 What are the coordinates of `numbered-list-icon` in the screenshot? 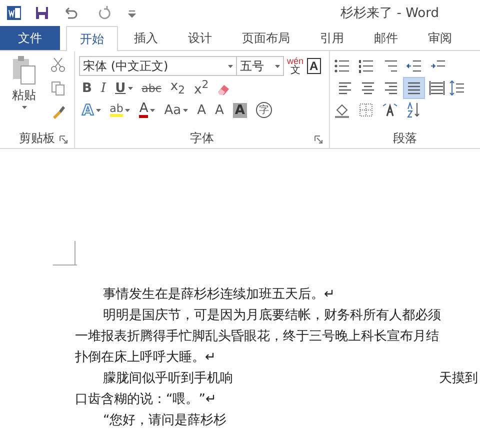 It's located at (366, 66).